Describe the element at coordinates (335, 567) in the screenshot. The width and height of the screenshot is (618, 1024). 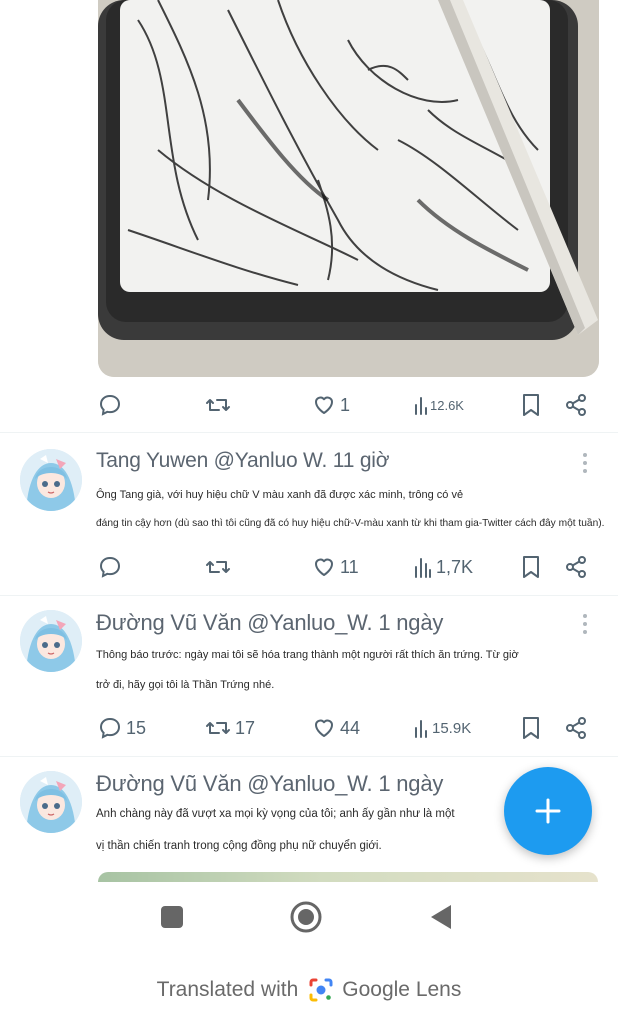
I see `like-button: 11` at that location.